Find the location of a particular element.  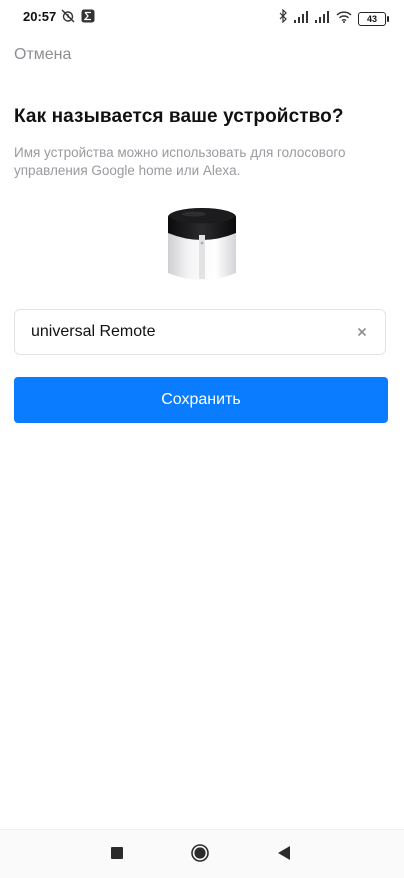

status-time: 20:57 is located at coordinates (40, 16).